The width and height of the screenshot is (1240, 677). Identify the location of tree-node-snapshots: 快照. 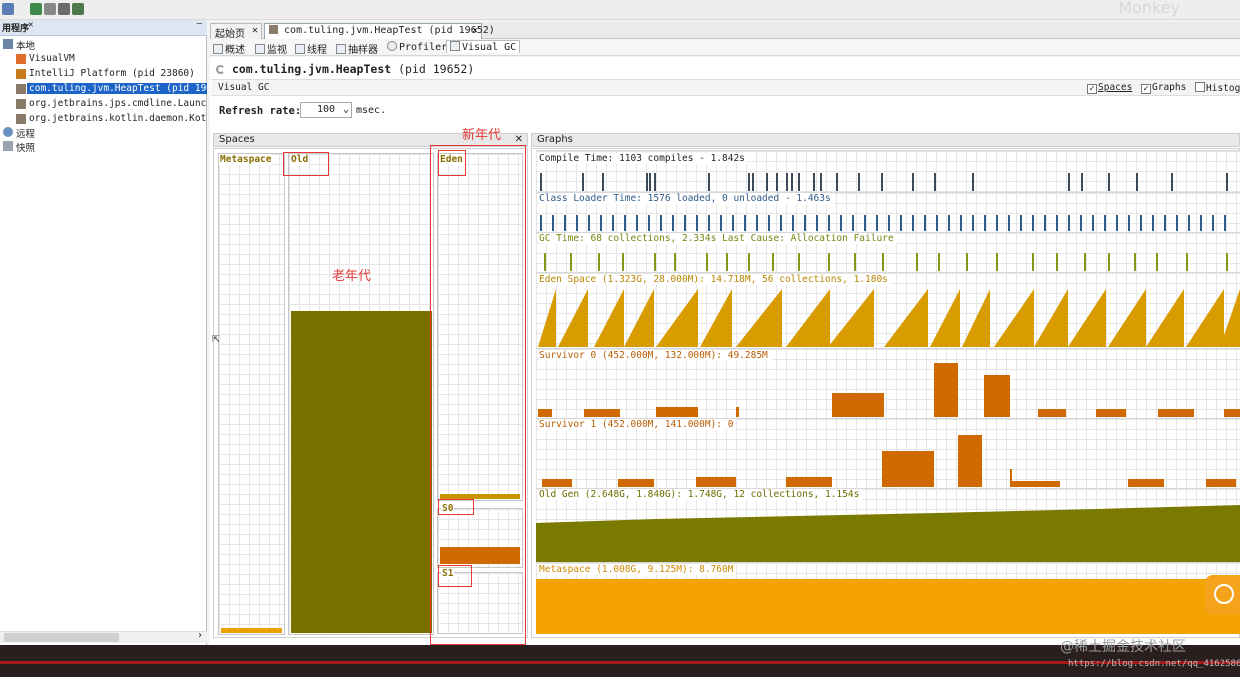
(103, 146).